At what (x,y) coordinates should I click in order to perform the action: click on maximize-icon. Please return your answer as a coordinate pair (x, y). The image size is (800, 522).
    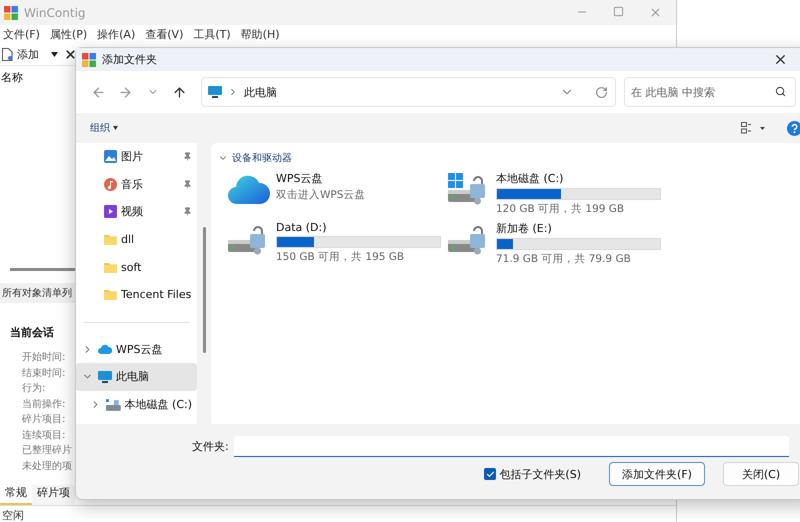
    Looking at the image, I should click on (618, 11).